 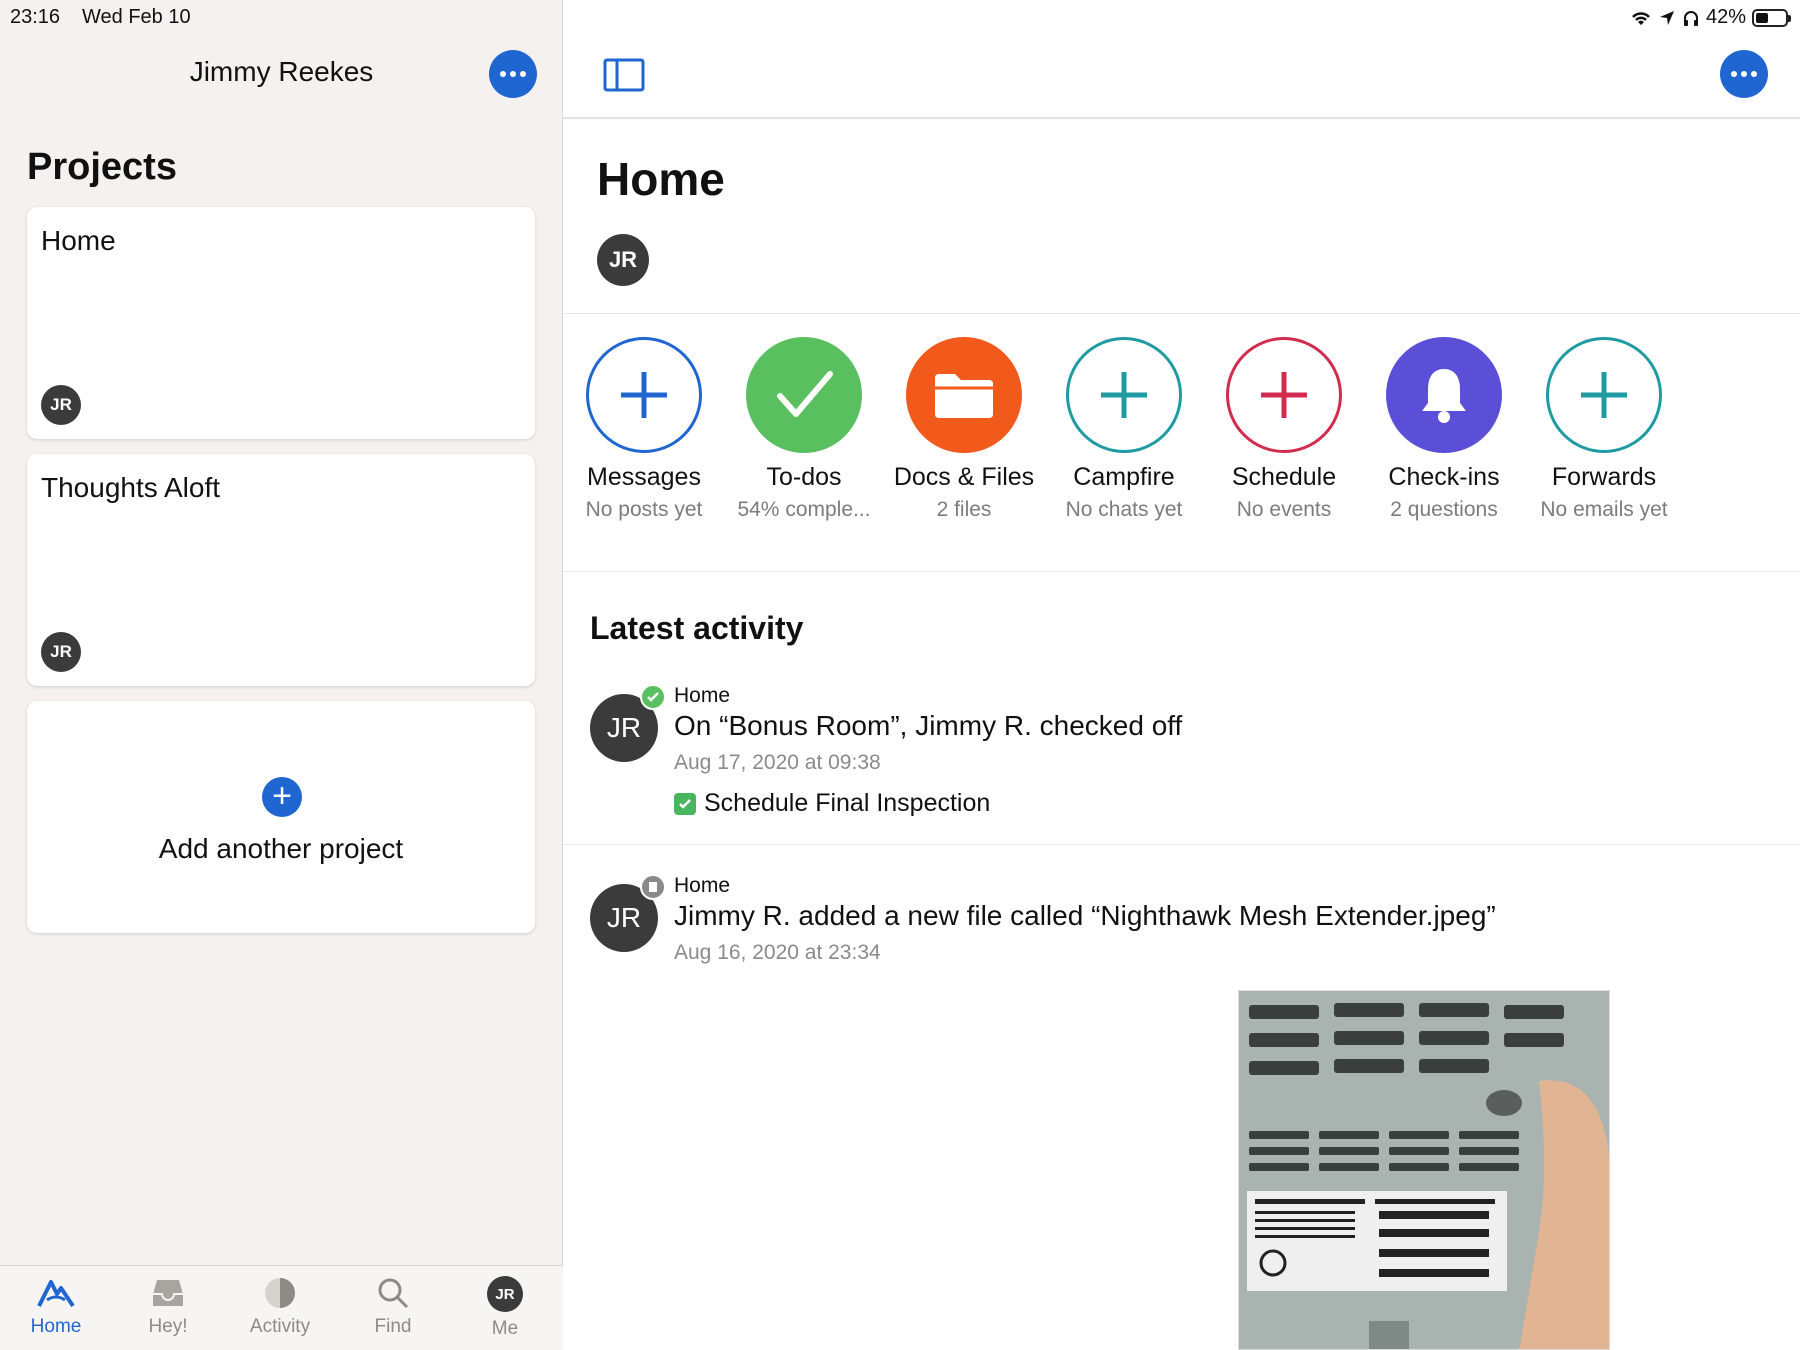 What do you see at coordinates (1444, 477) in the screenshot?
I see `tool-name: Check-ins` at bounding box center [1444, 477].